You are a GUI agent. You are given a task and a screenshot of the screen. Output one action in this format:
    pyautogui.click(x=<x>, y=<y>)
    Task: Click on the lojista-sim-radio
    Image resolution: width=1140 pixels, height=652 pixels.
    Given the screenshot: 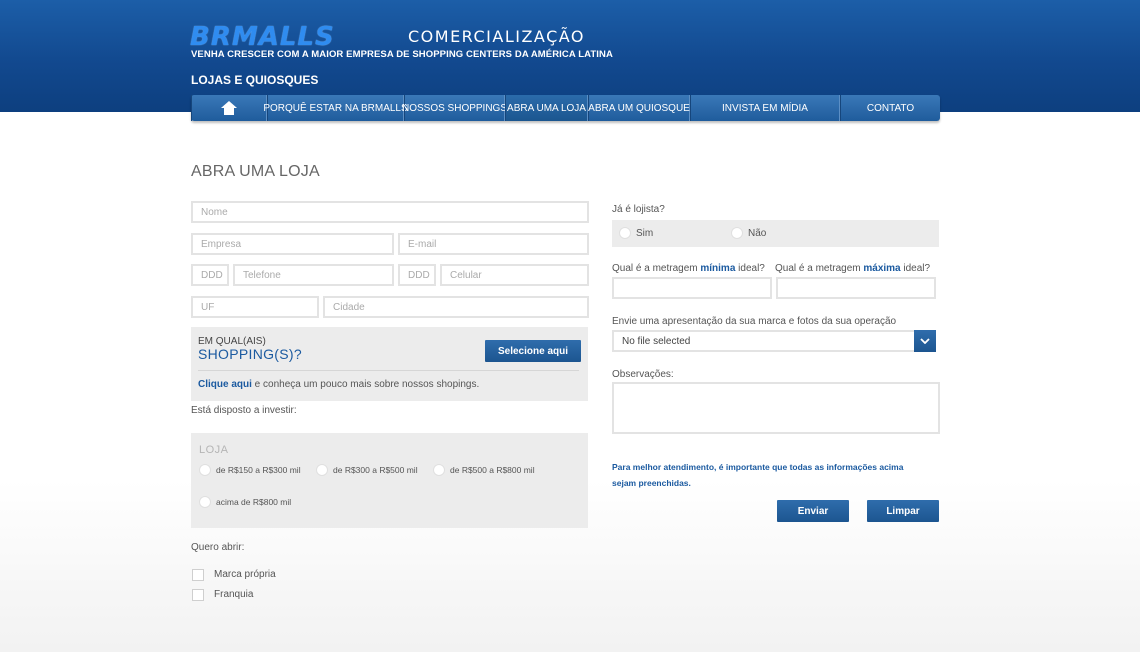 What is the action you would take?
    pyautogui.click(x=625, y=233)
    